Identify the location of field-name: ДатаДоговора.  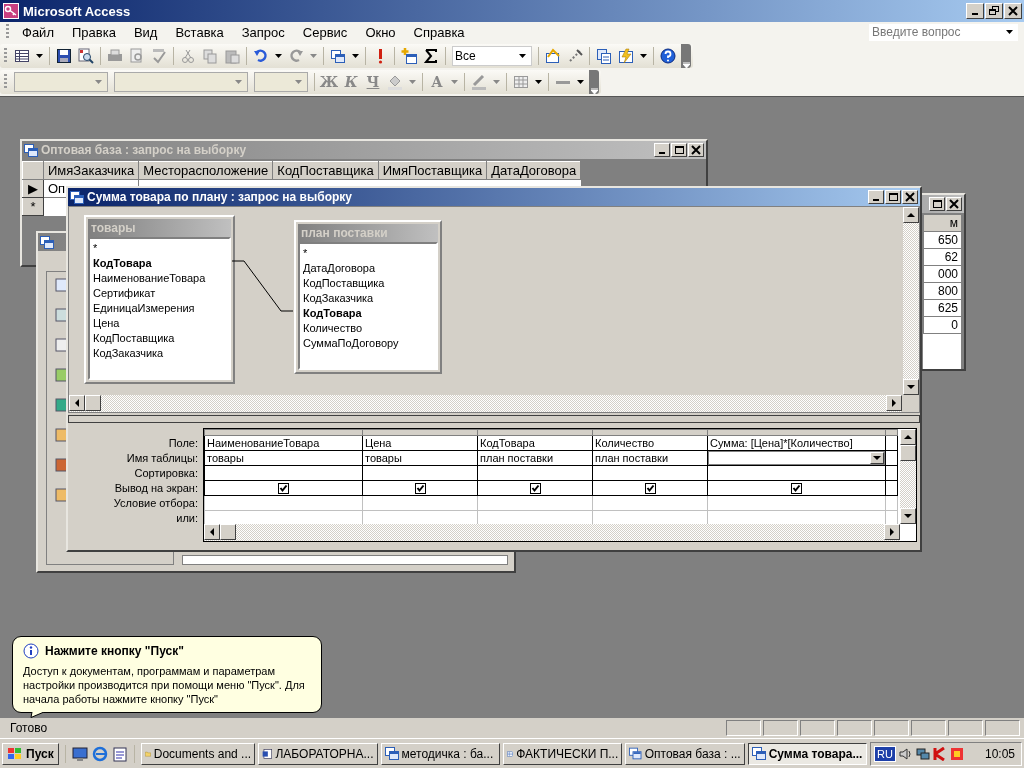
(368, 268).